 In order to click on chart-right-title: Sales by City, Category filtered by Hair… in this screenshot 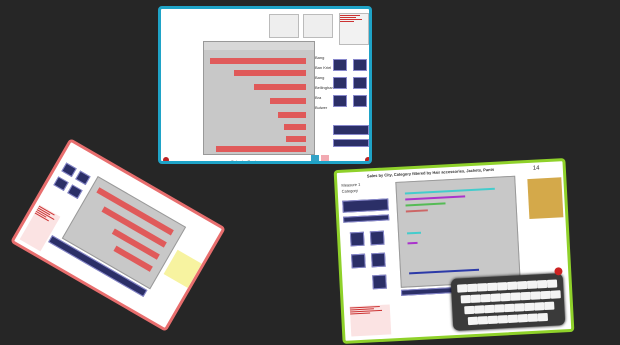, I will do `click(430, 172)`.